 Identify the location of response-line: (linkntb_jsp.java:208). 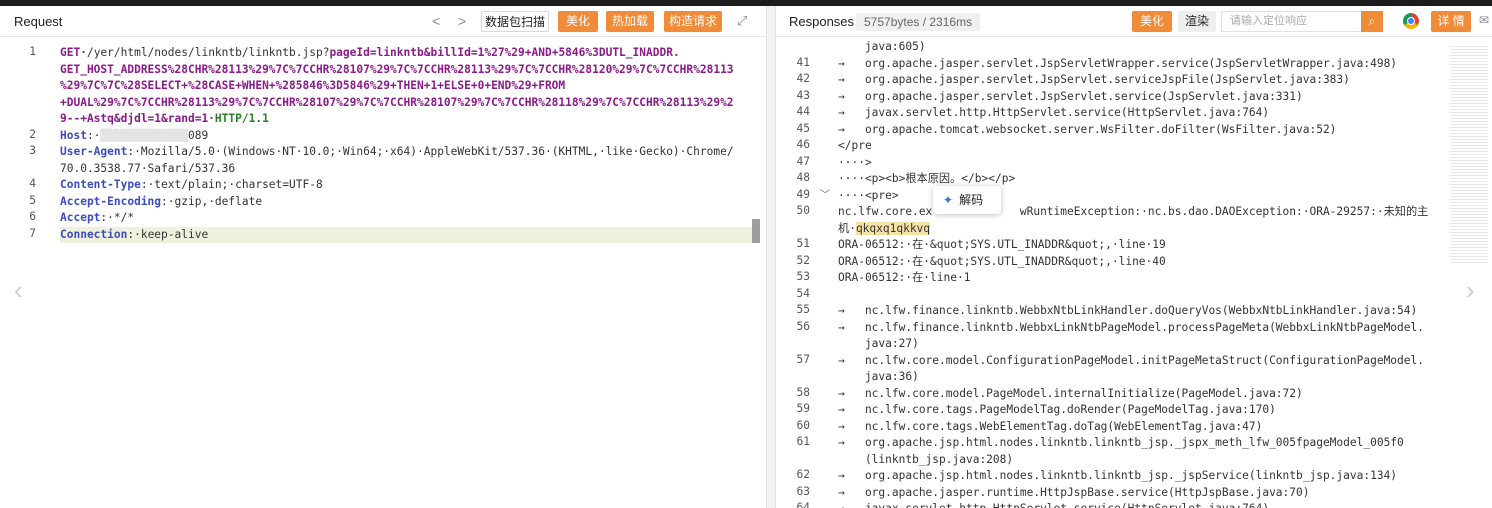
(926, 459).